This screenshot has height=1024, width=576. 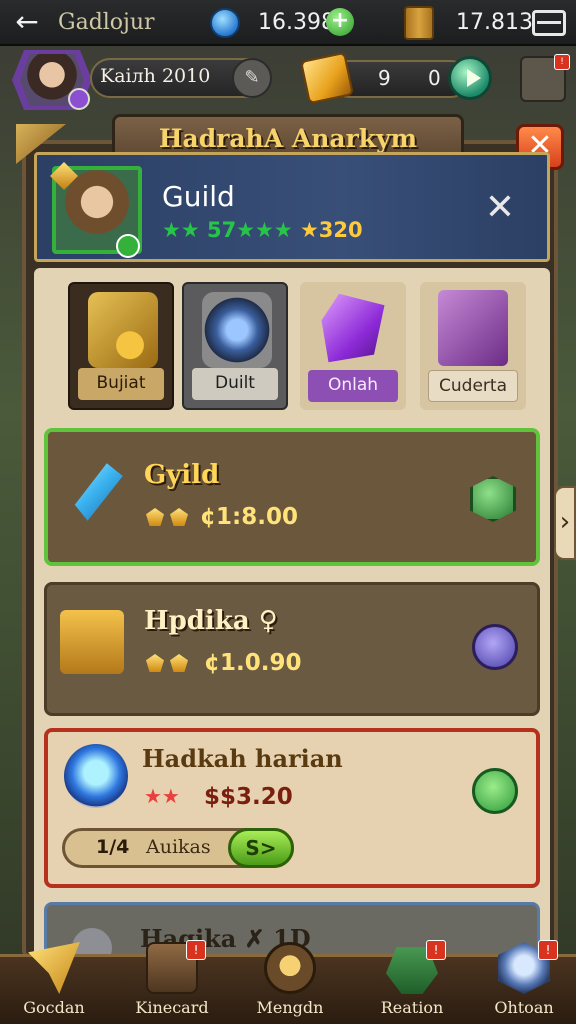 I want to click on nav-label: Gocdan, so click(x=54, y=1007).